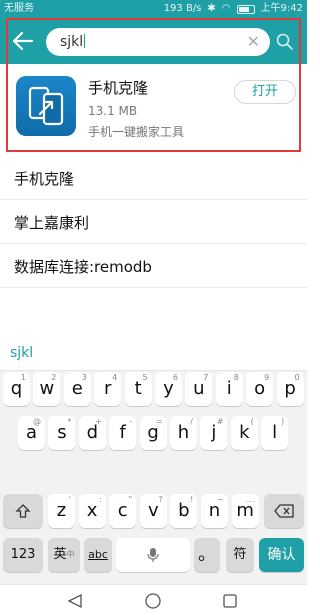 This screenshot has height=615, width=320. I want to click on app-header: 无服务 193 B/s ✱ ◠ 上午9:42 sjkl ✕, so click(153, 32).